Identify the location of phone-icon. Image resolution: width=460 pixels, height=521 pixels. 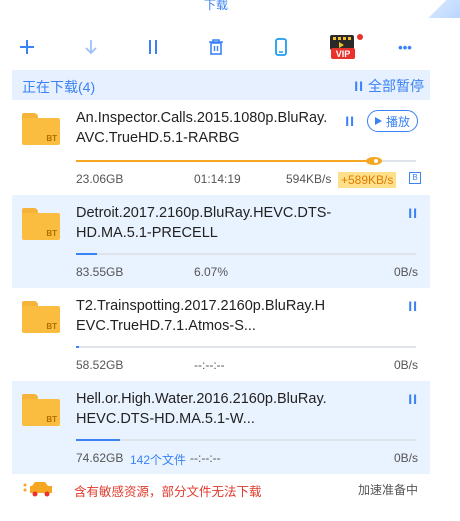
(281, 47).